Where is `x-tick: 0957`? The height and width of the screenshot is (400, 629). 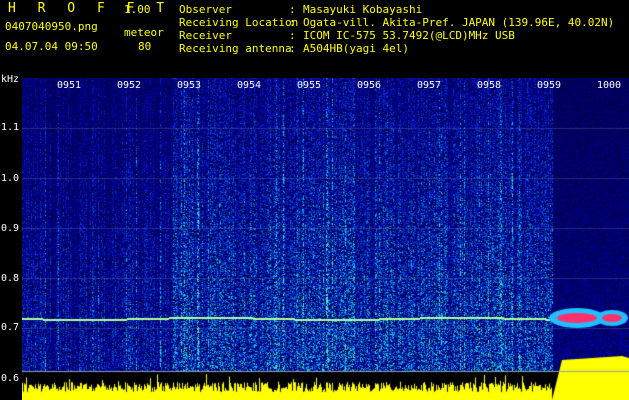 x-tick: 0957 is located at coordinates (429, 85).